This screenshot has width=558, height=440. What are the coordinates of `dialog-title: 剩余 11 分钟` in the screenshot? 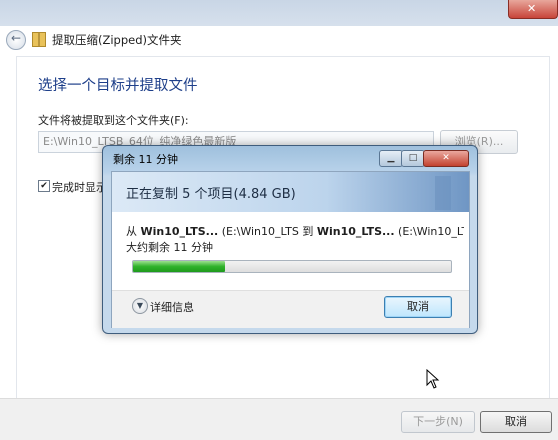 It's located at (145, 159).